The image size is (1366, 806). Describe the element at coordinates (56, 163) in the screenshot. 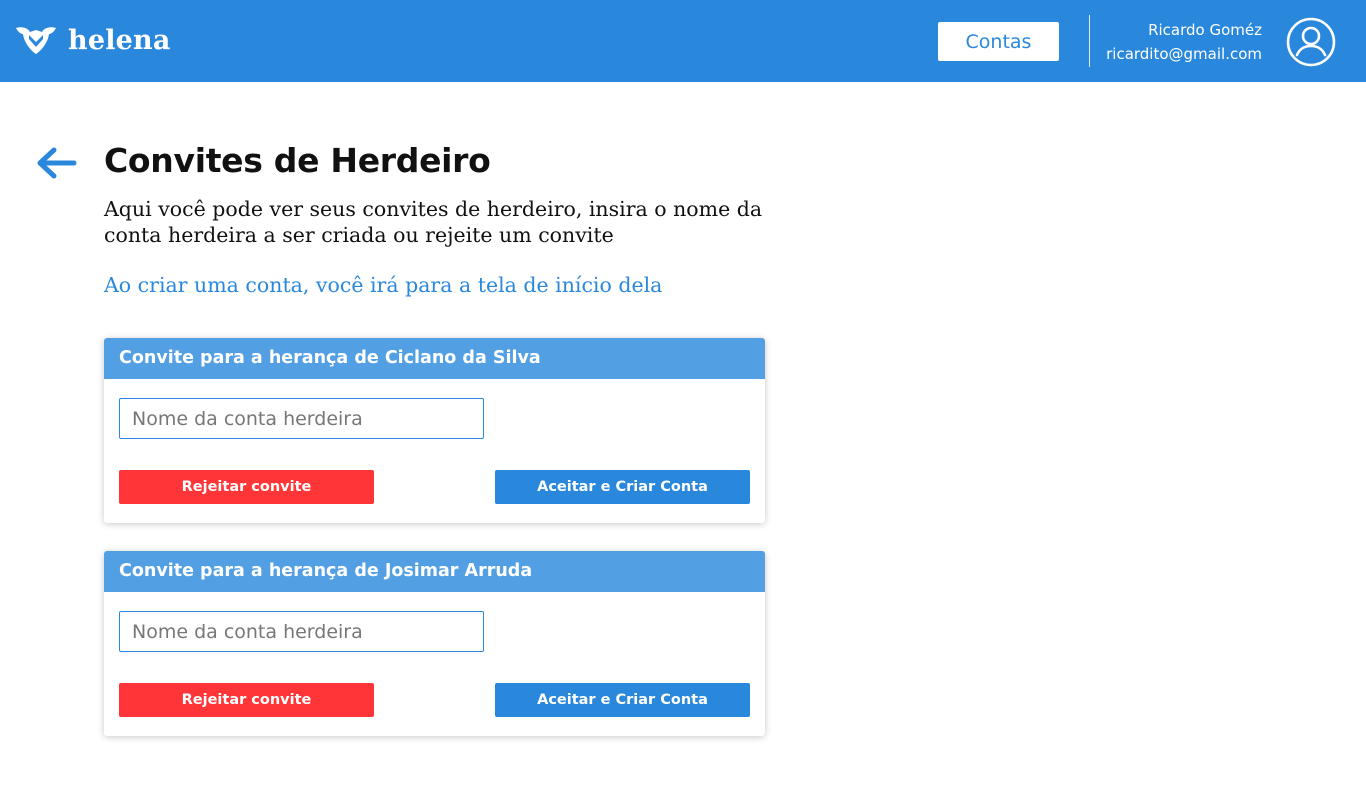

I see `arrow-left-icon` at that location.